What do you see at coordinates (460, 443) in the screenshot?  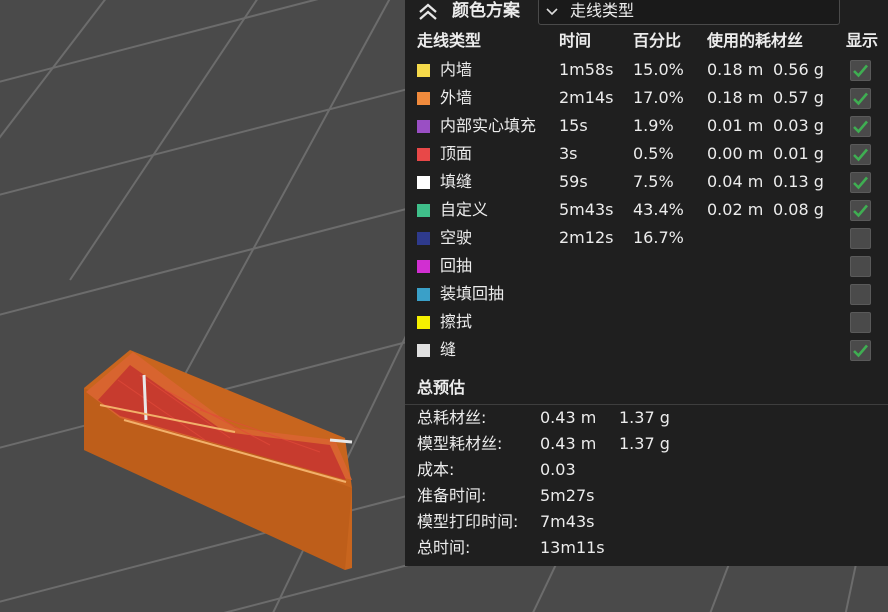 I see `summary-label: 模型耗材丝:` at bounding box center [460, 443].